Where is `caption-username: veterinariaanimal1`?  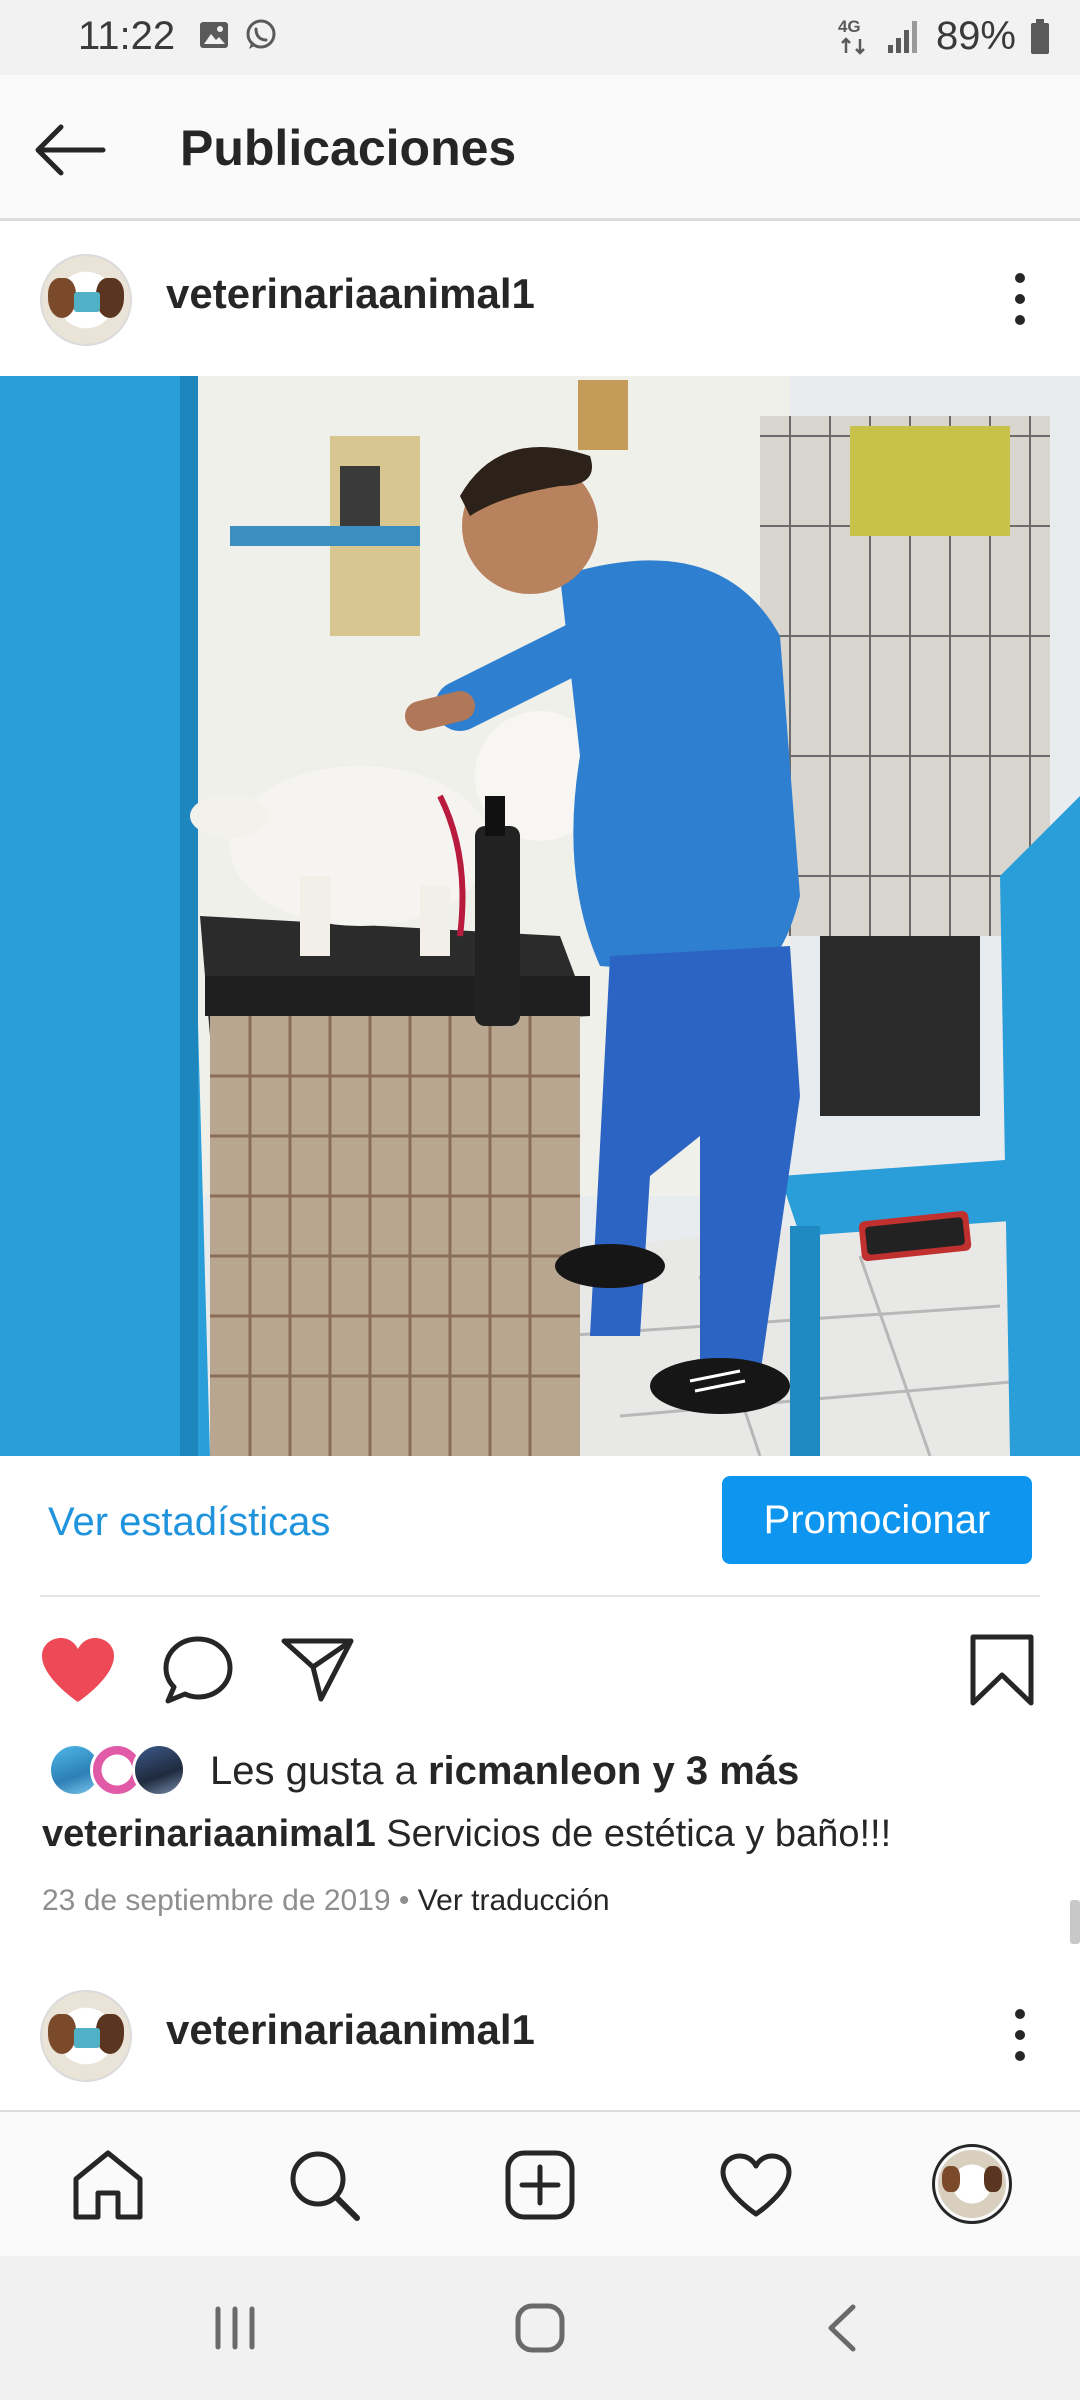 caption-username: veterinariaanimal1 is located at coordinates (209, 1834).